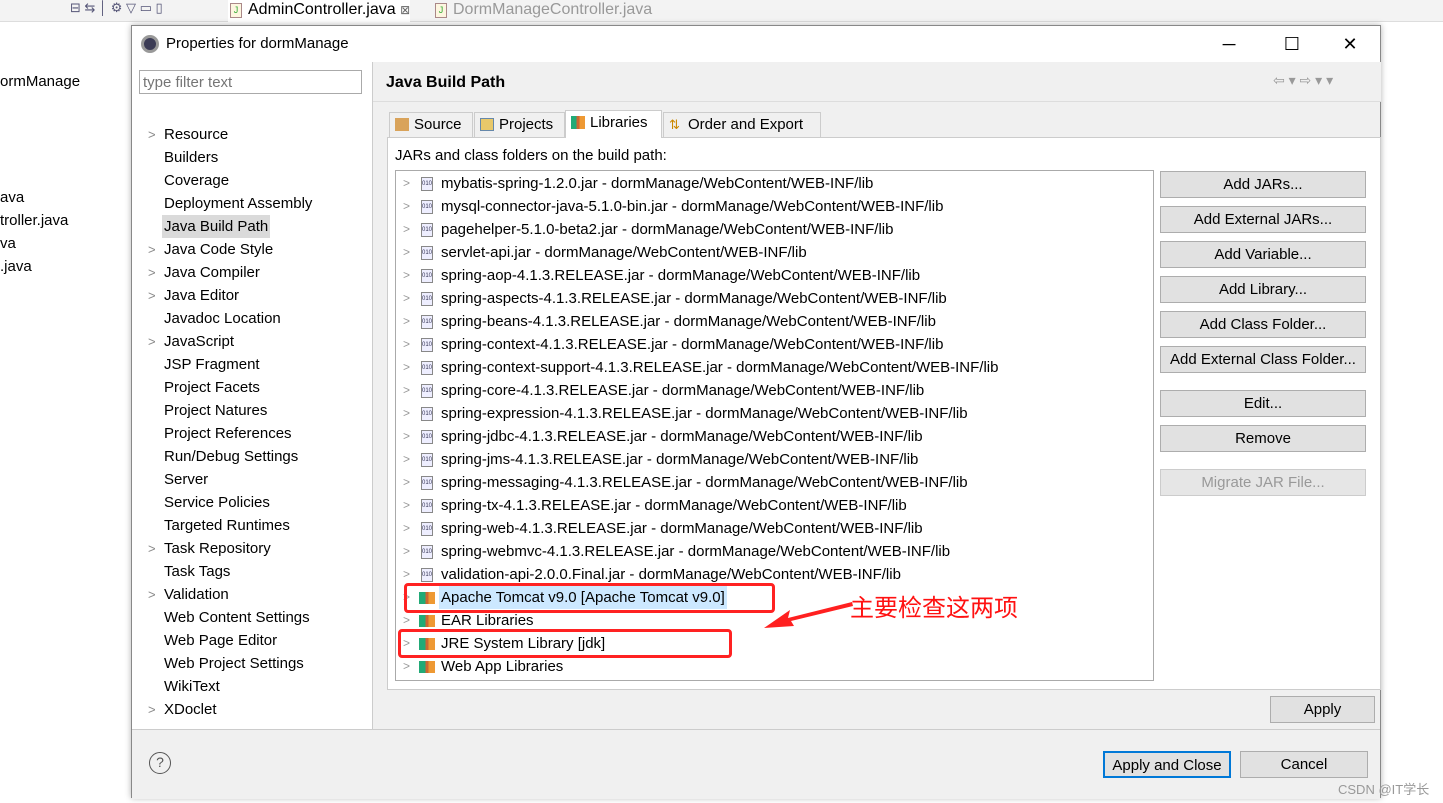 The height and width of the screenshot is (803, 1443). I want to click on editor-tab-admincontroller: J AdminController.java ⊠, so click(319, 11).